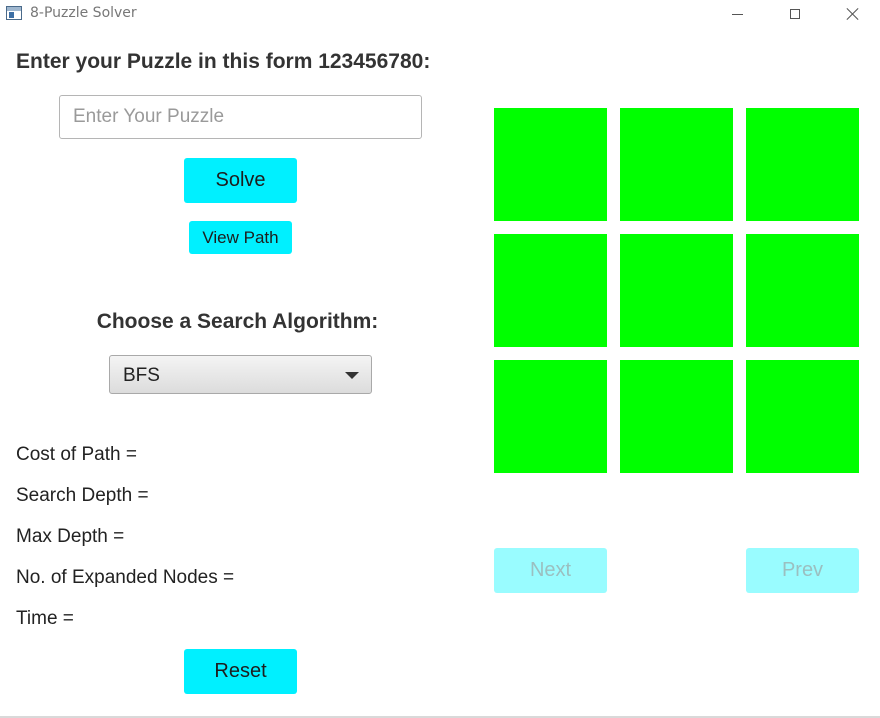  What do you see at coordinates (76, 454) in the screenshot?
I see `cost-of-path-label: Cost of Path =` at bounding box center [76, 454].